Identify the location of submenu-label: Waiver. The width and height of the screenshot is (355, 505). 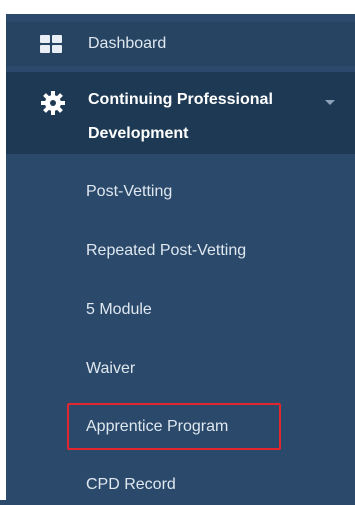
(111, 368).